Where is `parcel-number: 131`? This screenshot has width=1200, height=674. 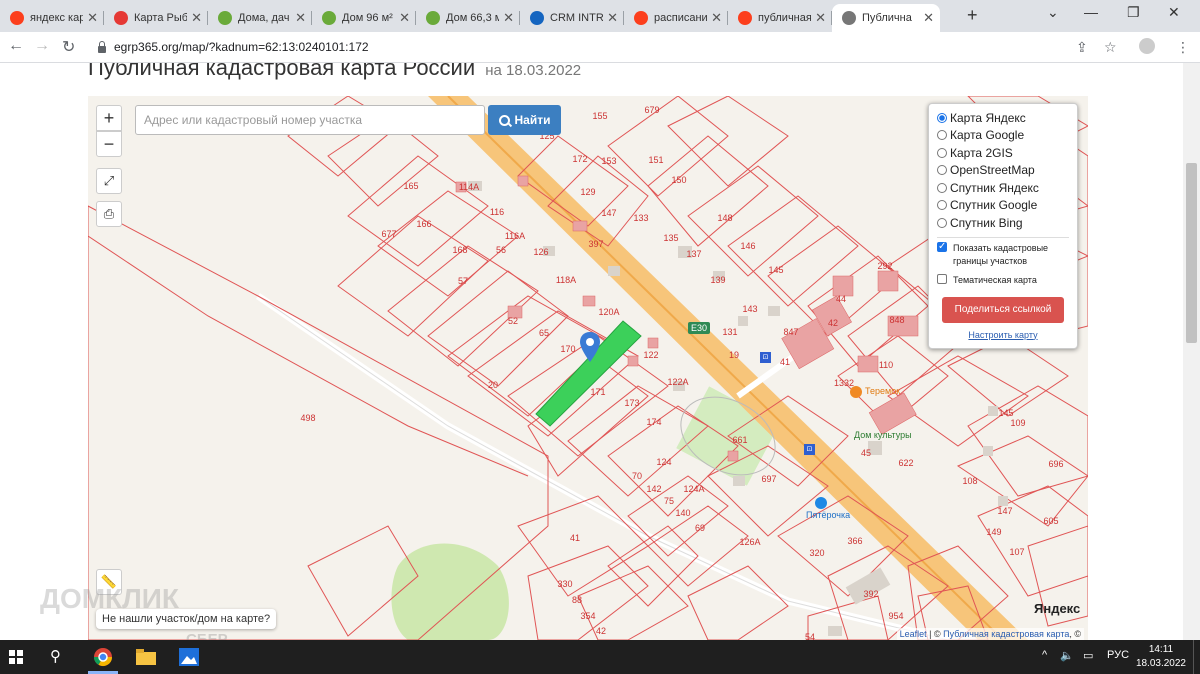
parcel-number: 131 is located at coordinates (729, 332).